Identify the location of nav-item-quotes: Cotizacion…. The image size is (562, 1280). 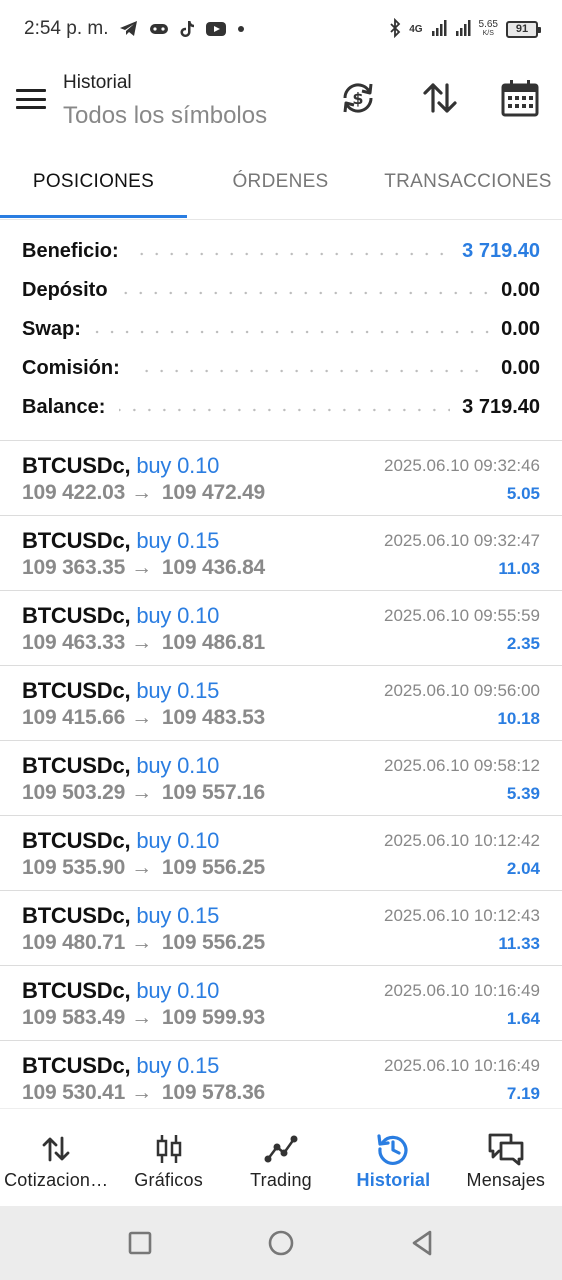
(56, 1157).